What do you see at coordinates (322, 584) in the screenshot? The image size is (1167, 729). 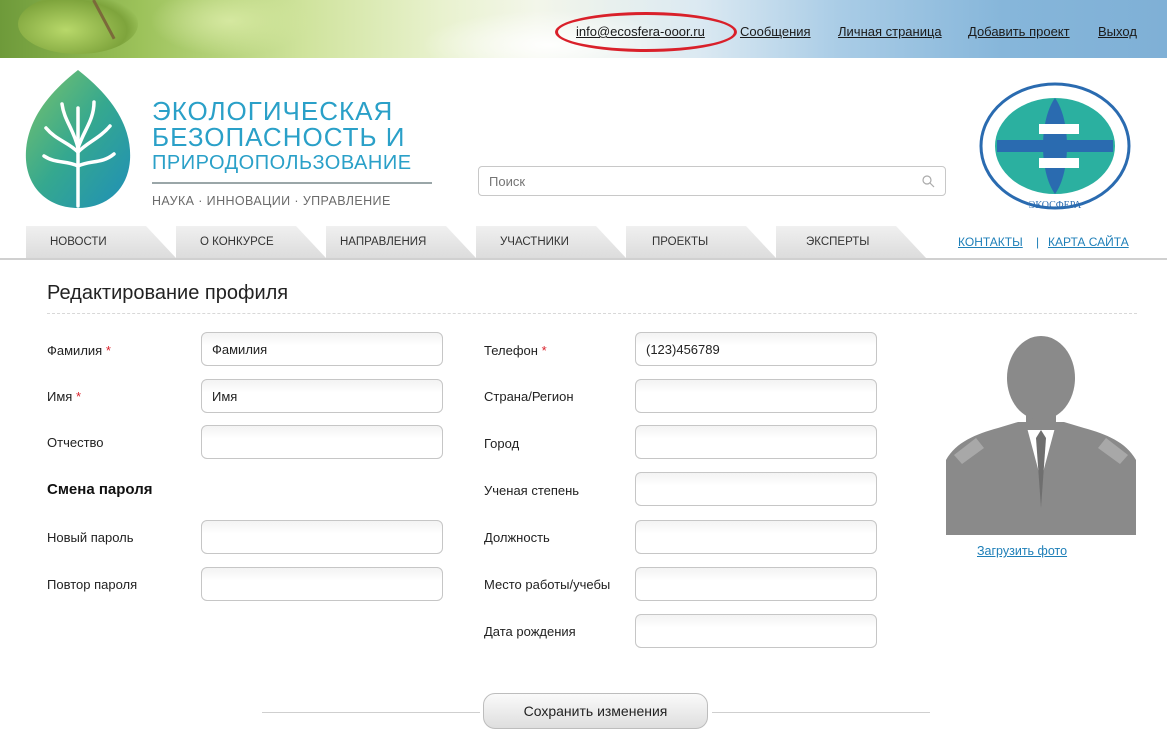 I see `repeat-password-field` at bounding box center [322, 584].